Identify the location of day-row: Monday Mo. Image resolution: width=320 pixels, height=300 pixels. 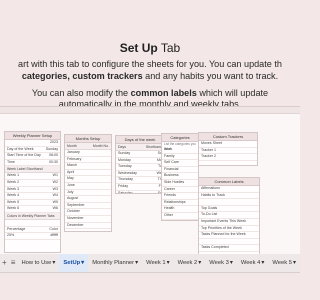
(140, 161).